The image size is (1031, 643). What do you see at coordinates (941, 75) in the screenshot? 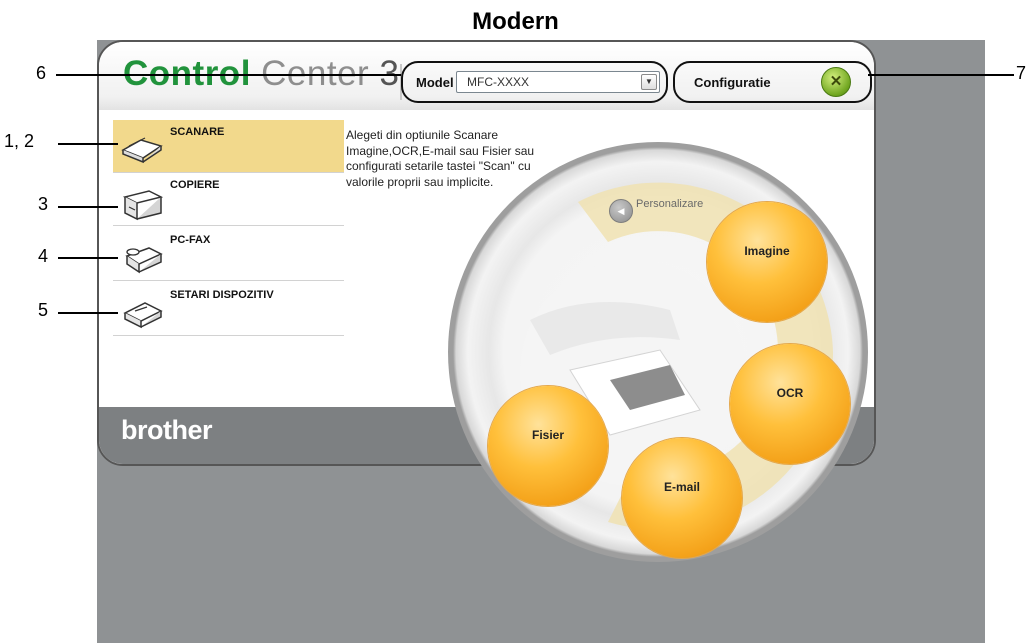
I see `callout-line-config` at bounding box center [941, 75].